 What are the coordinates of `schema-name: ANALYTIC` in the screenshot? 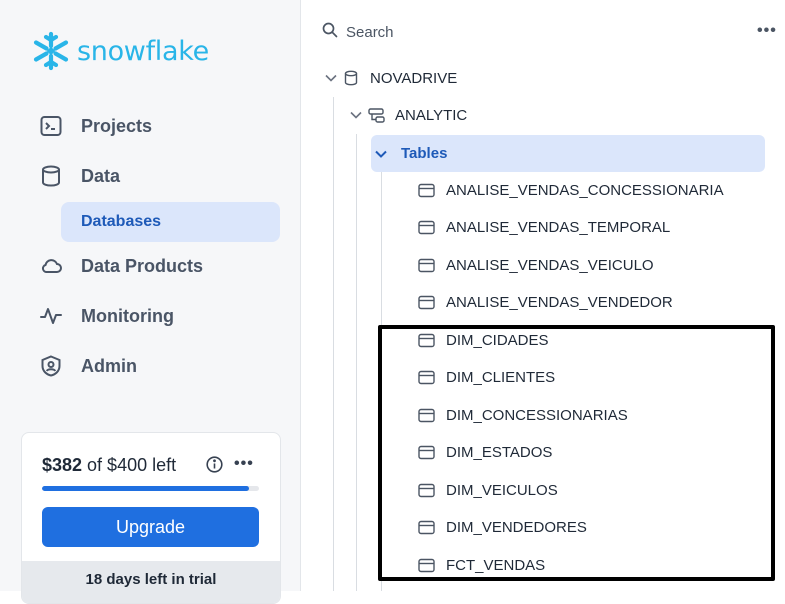 It's located at (431, 115).